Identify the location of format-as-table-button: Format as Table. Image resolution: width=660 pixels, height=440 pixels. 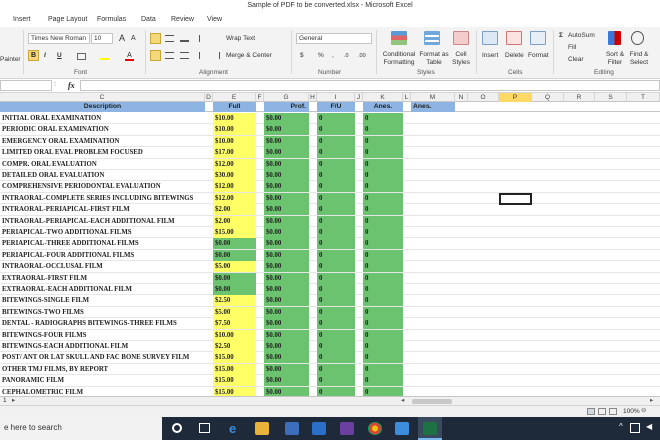
(434, 58).